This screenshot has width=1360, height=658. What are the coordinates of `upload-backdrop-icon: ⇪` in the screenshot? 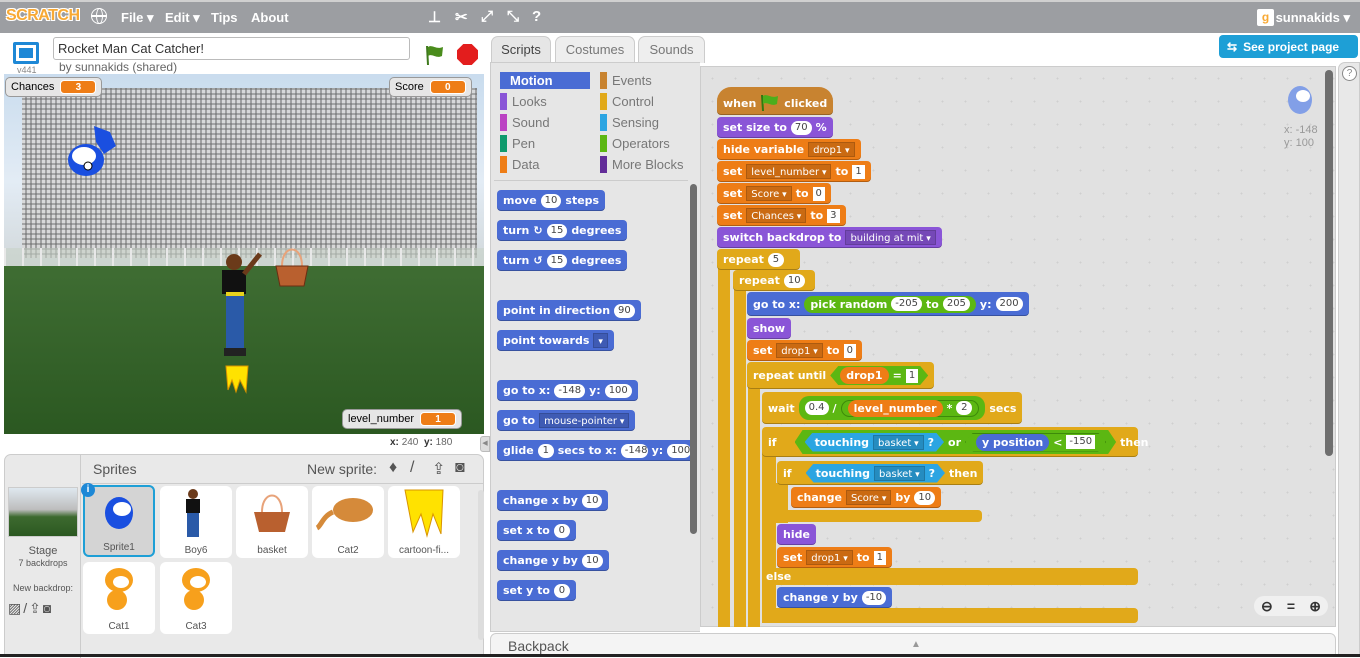 It's located at (36, 608).